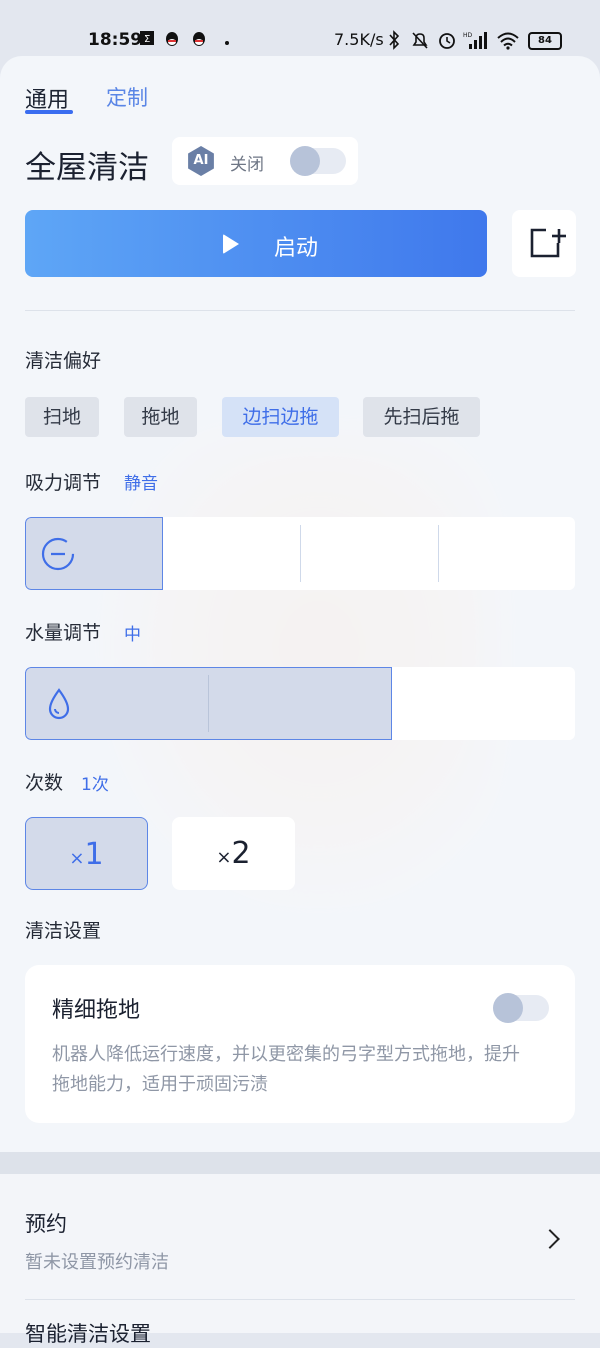  I want to click on times-option-2: ×2, so click(233, 853).